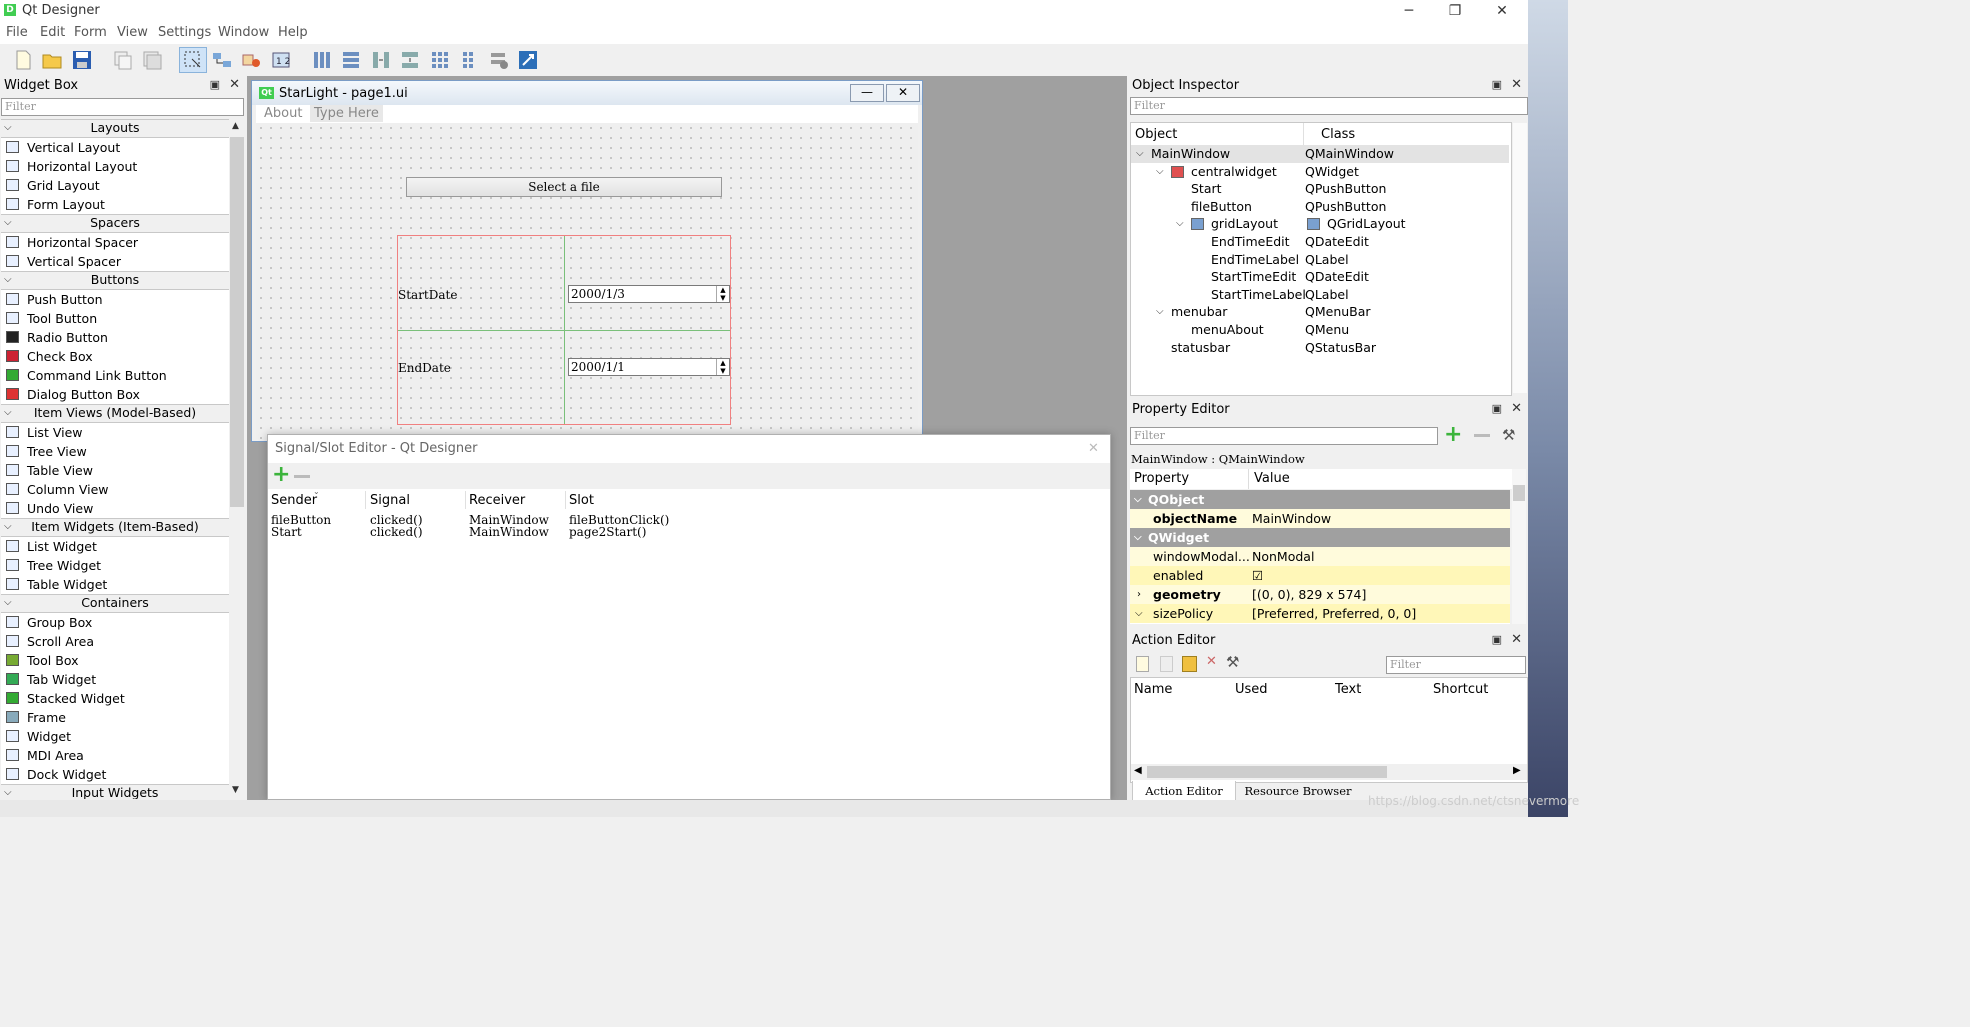  Describe the element at coordinates (1309, 594) in the screenshot. I see `property-value-cell: [(0, 0), 829 x 574]` at that location.